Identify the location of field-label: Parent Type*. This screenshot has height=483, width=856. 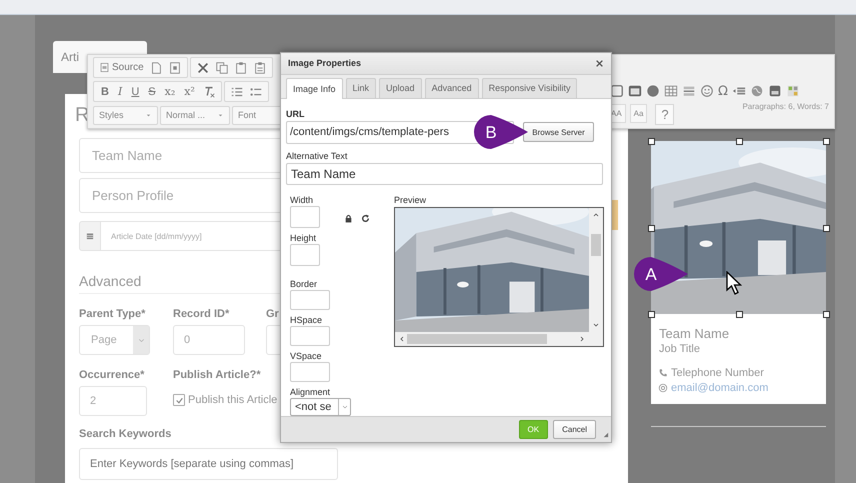
(112, 314).